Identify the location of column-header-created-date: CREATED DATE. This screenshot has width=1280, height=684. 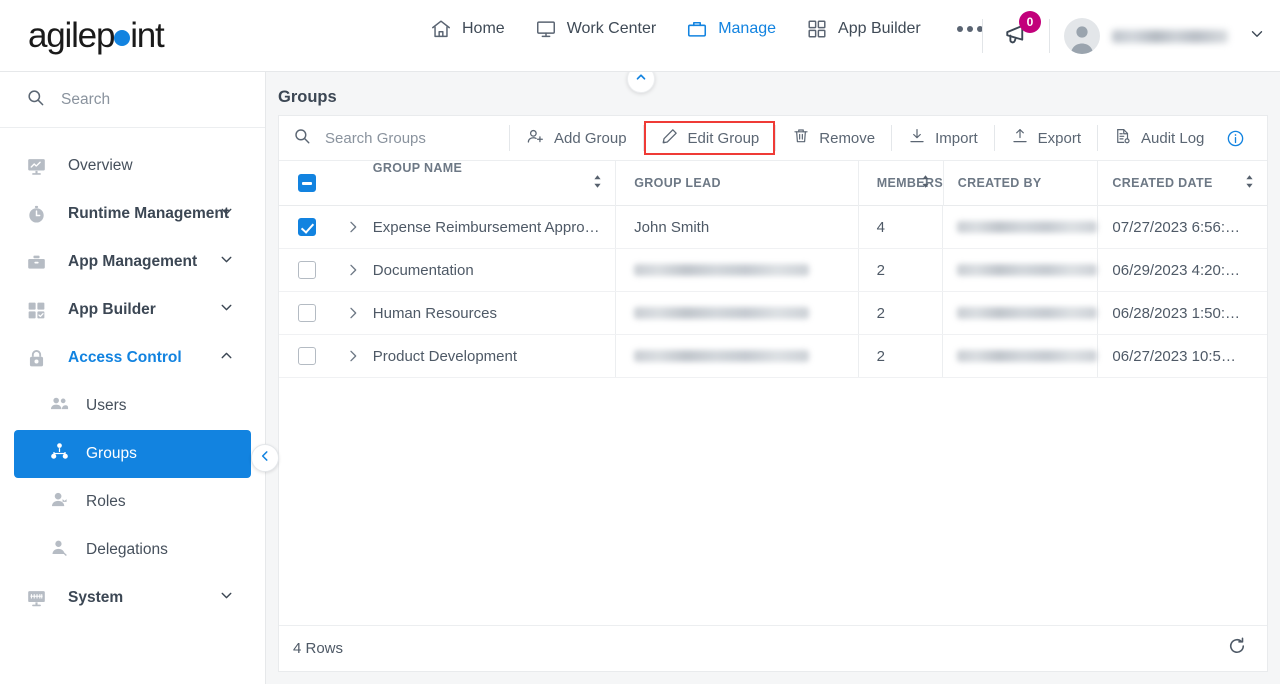
(1182, 183).